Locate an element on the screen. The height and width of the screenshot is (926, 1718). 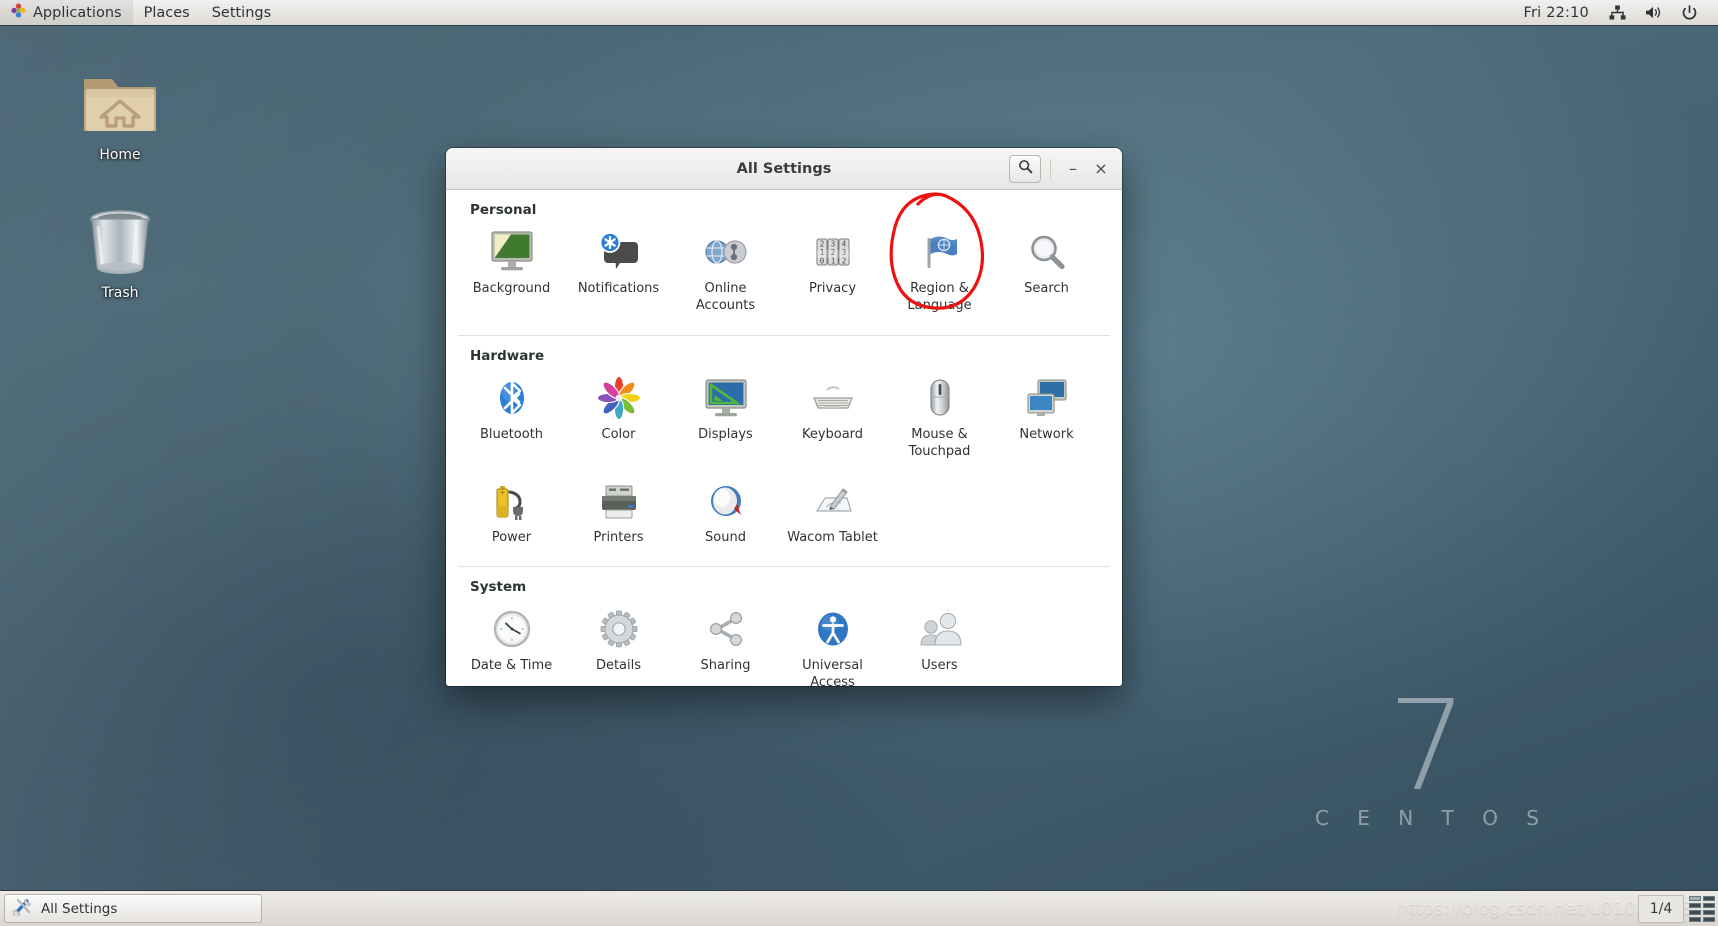
menu-label: Places is located at coordinates (166, 12).